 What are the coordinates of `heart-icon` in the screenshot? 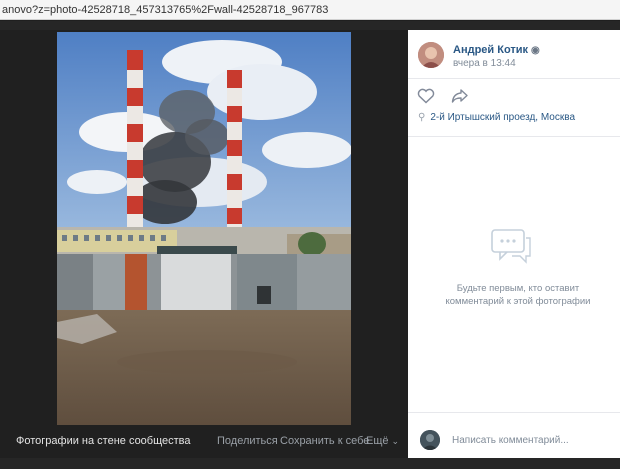 It's located at (426, 96).